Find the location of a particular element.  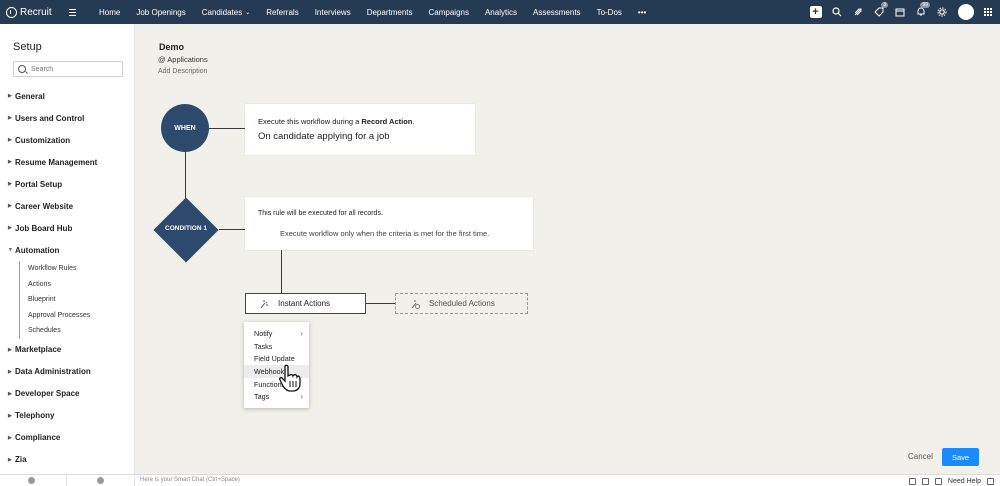

sidebar-item-portal-setup: ▶ Portal Setup is located at coordinates (67, 184).